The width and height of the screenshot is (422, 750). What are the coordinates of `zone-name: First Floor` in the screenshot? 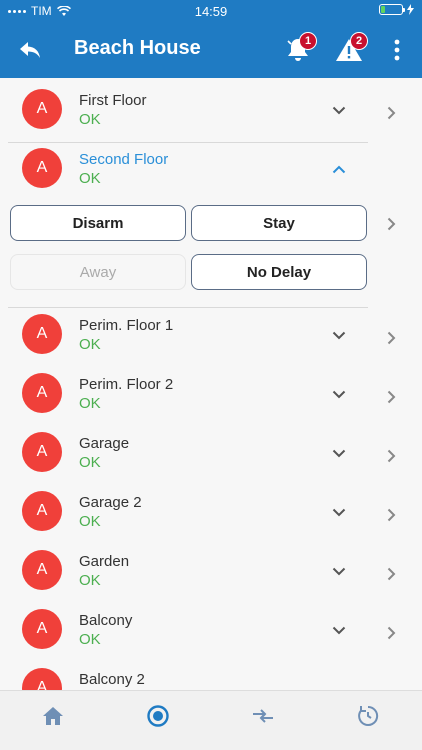 It's located at (113, 100).